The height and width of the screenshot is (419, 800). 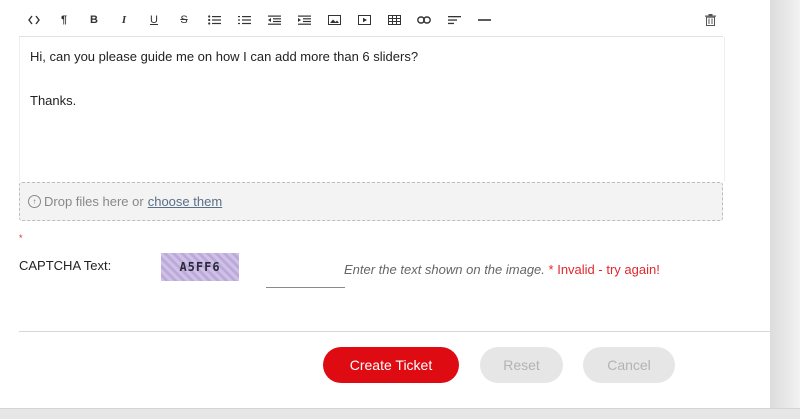 I want to click on captcha-image-text: A5FF6, so click(x=200, y=267).